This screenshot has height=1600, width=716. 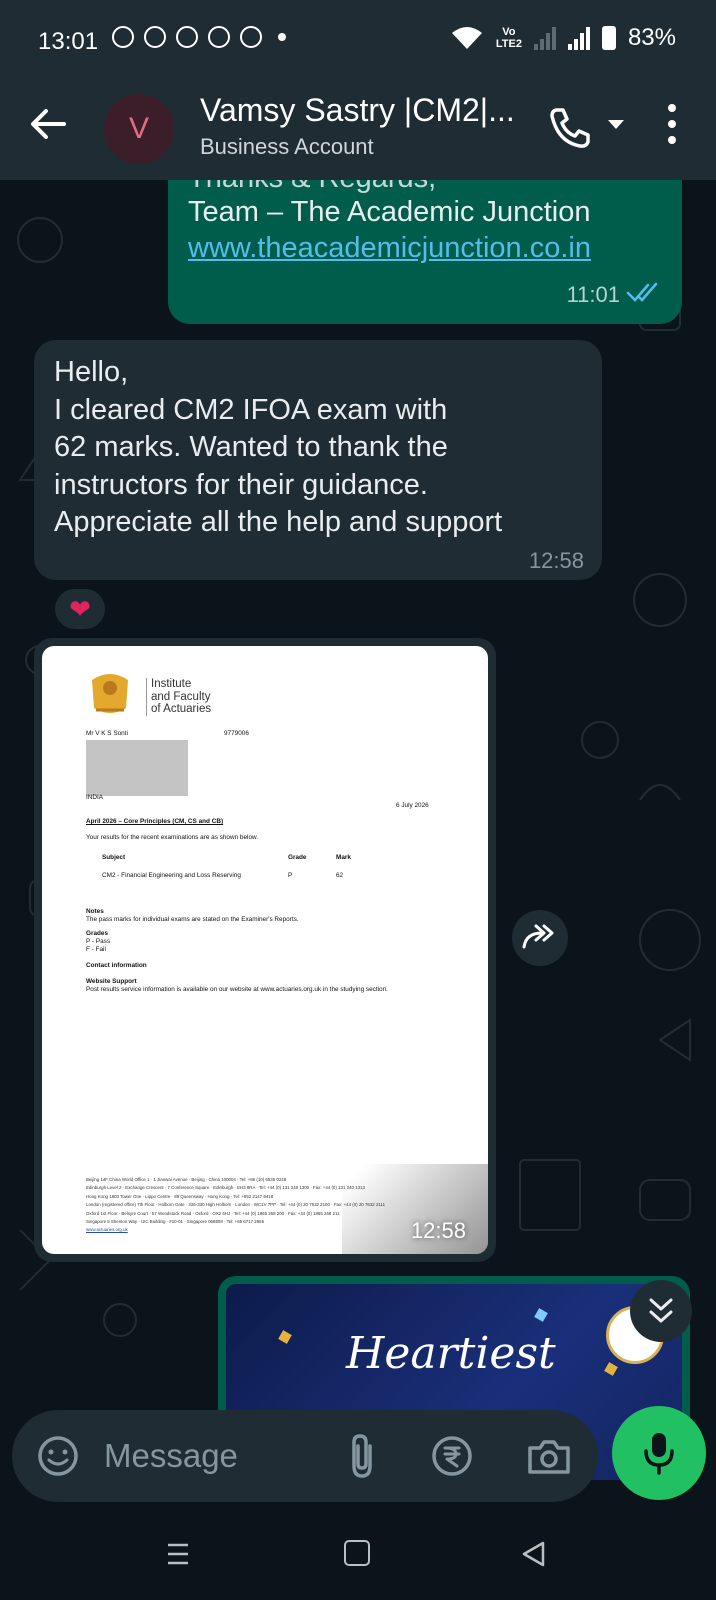 What do you see at coordinates (651, 37) in the screenshot?
I see `battery-level: 83%` at bounding box center [651, 37].